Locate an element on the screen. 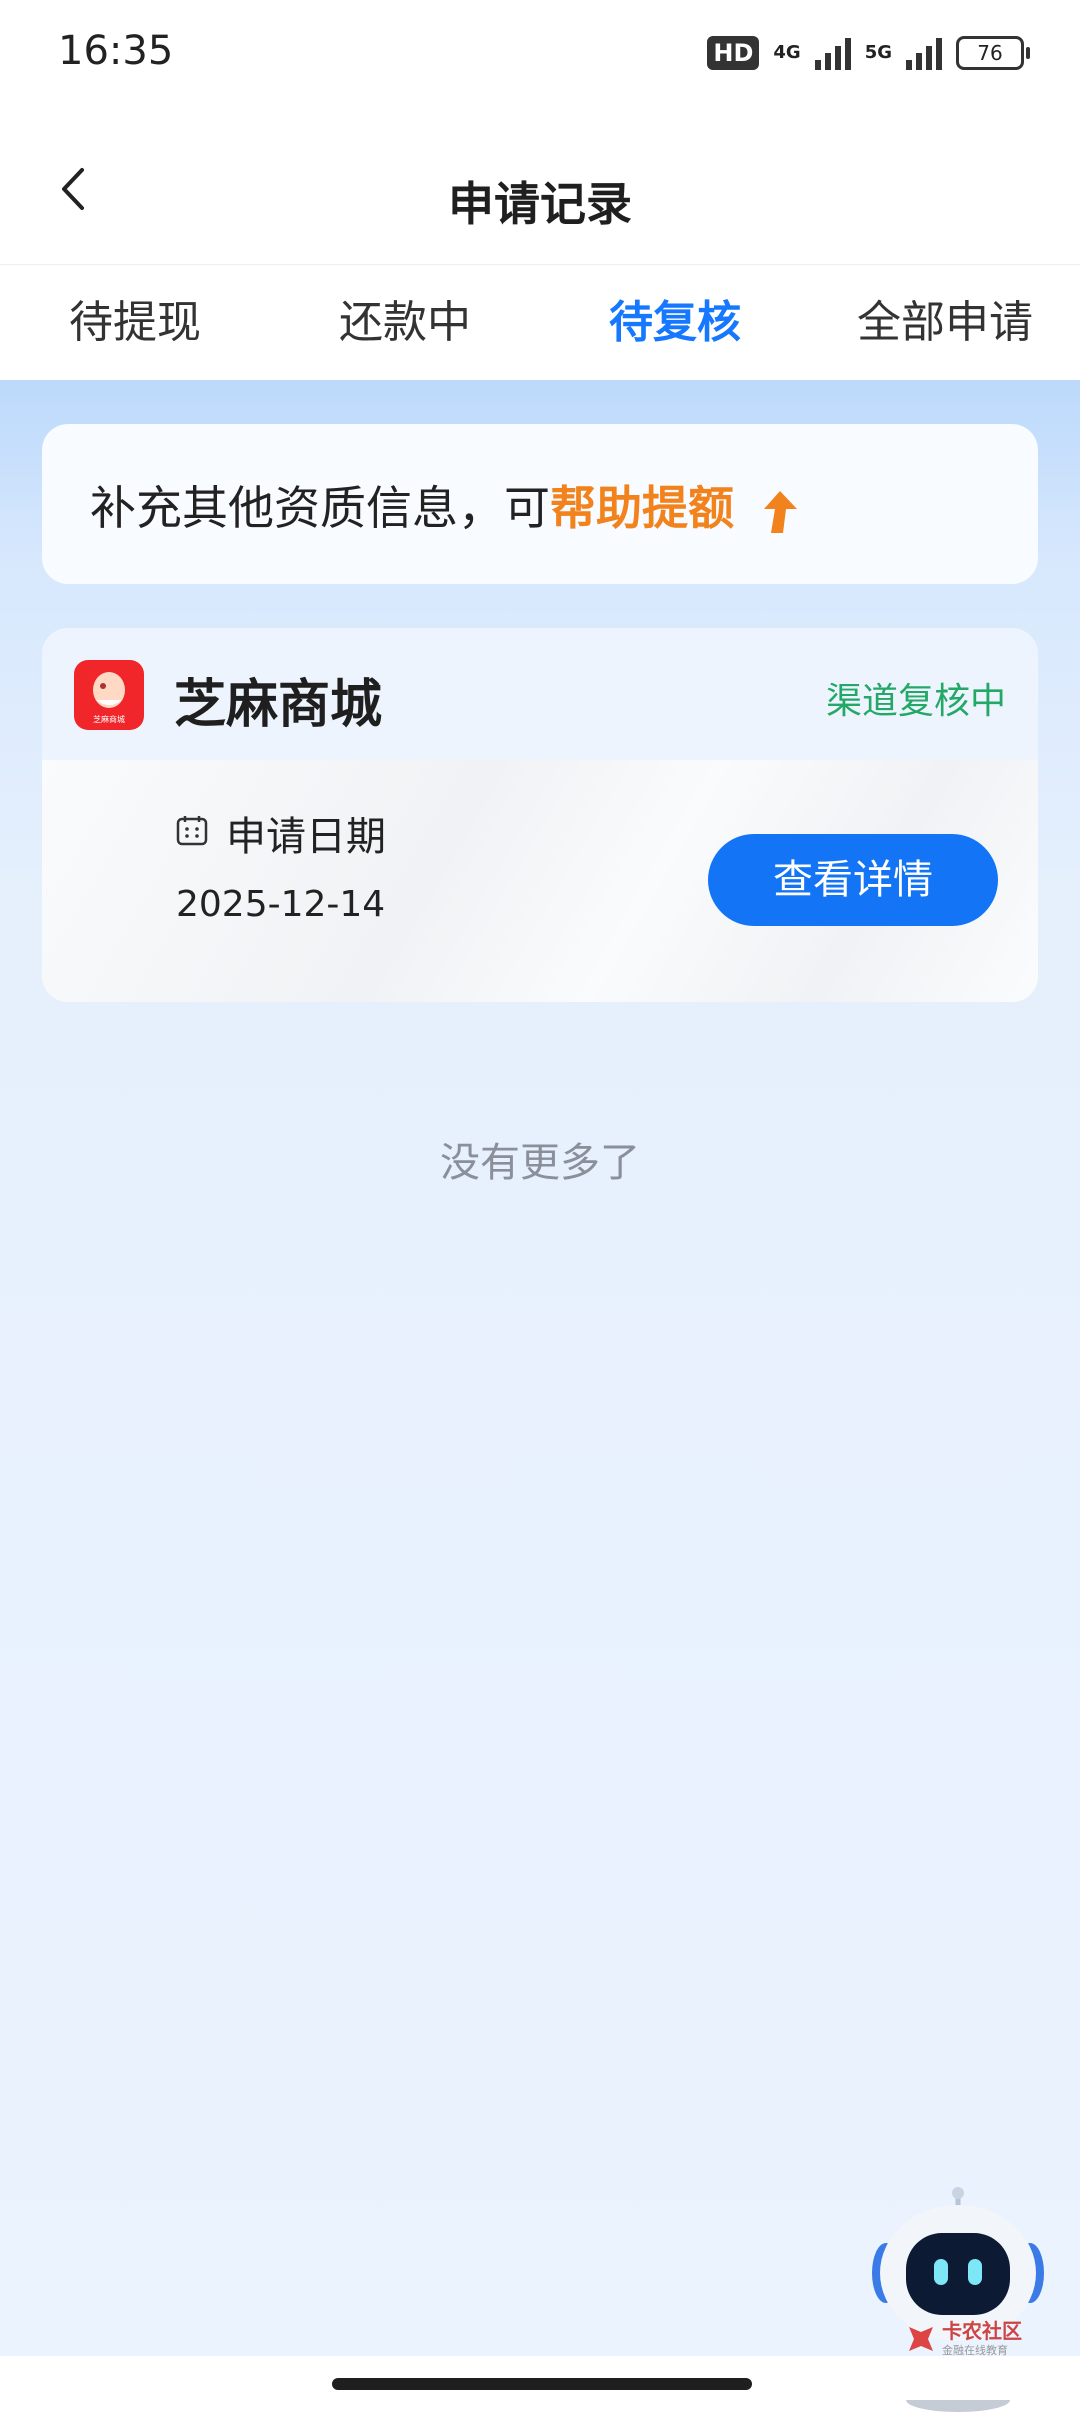  watermark-logo-icon is located at coordinates (921, 2339).